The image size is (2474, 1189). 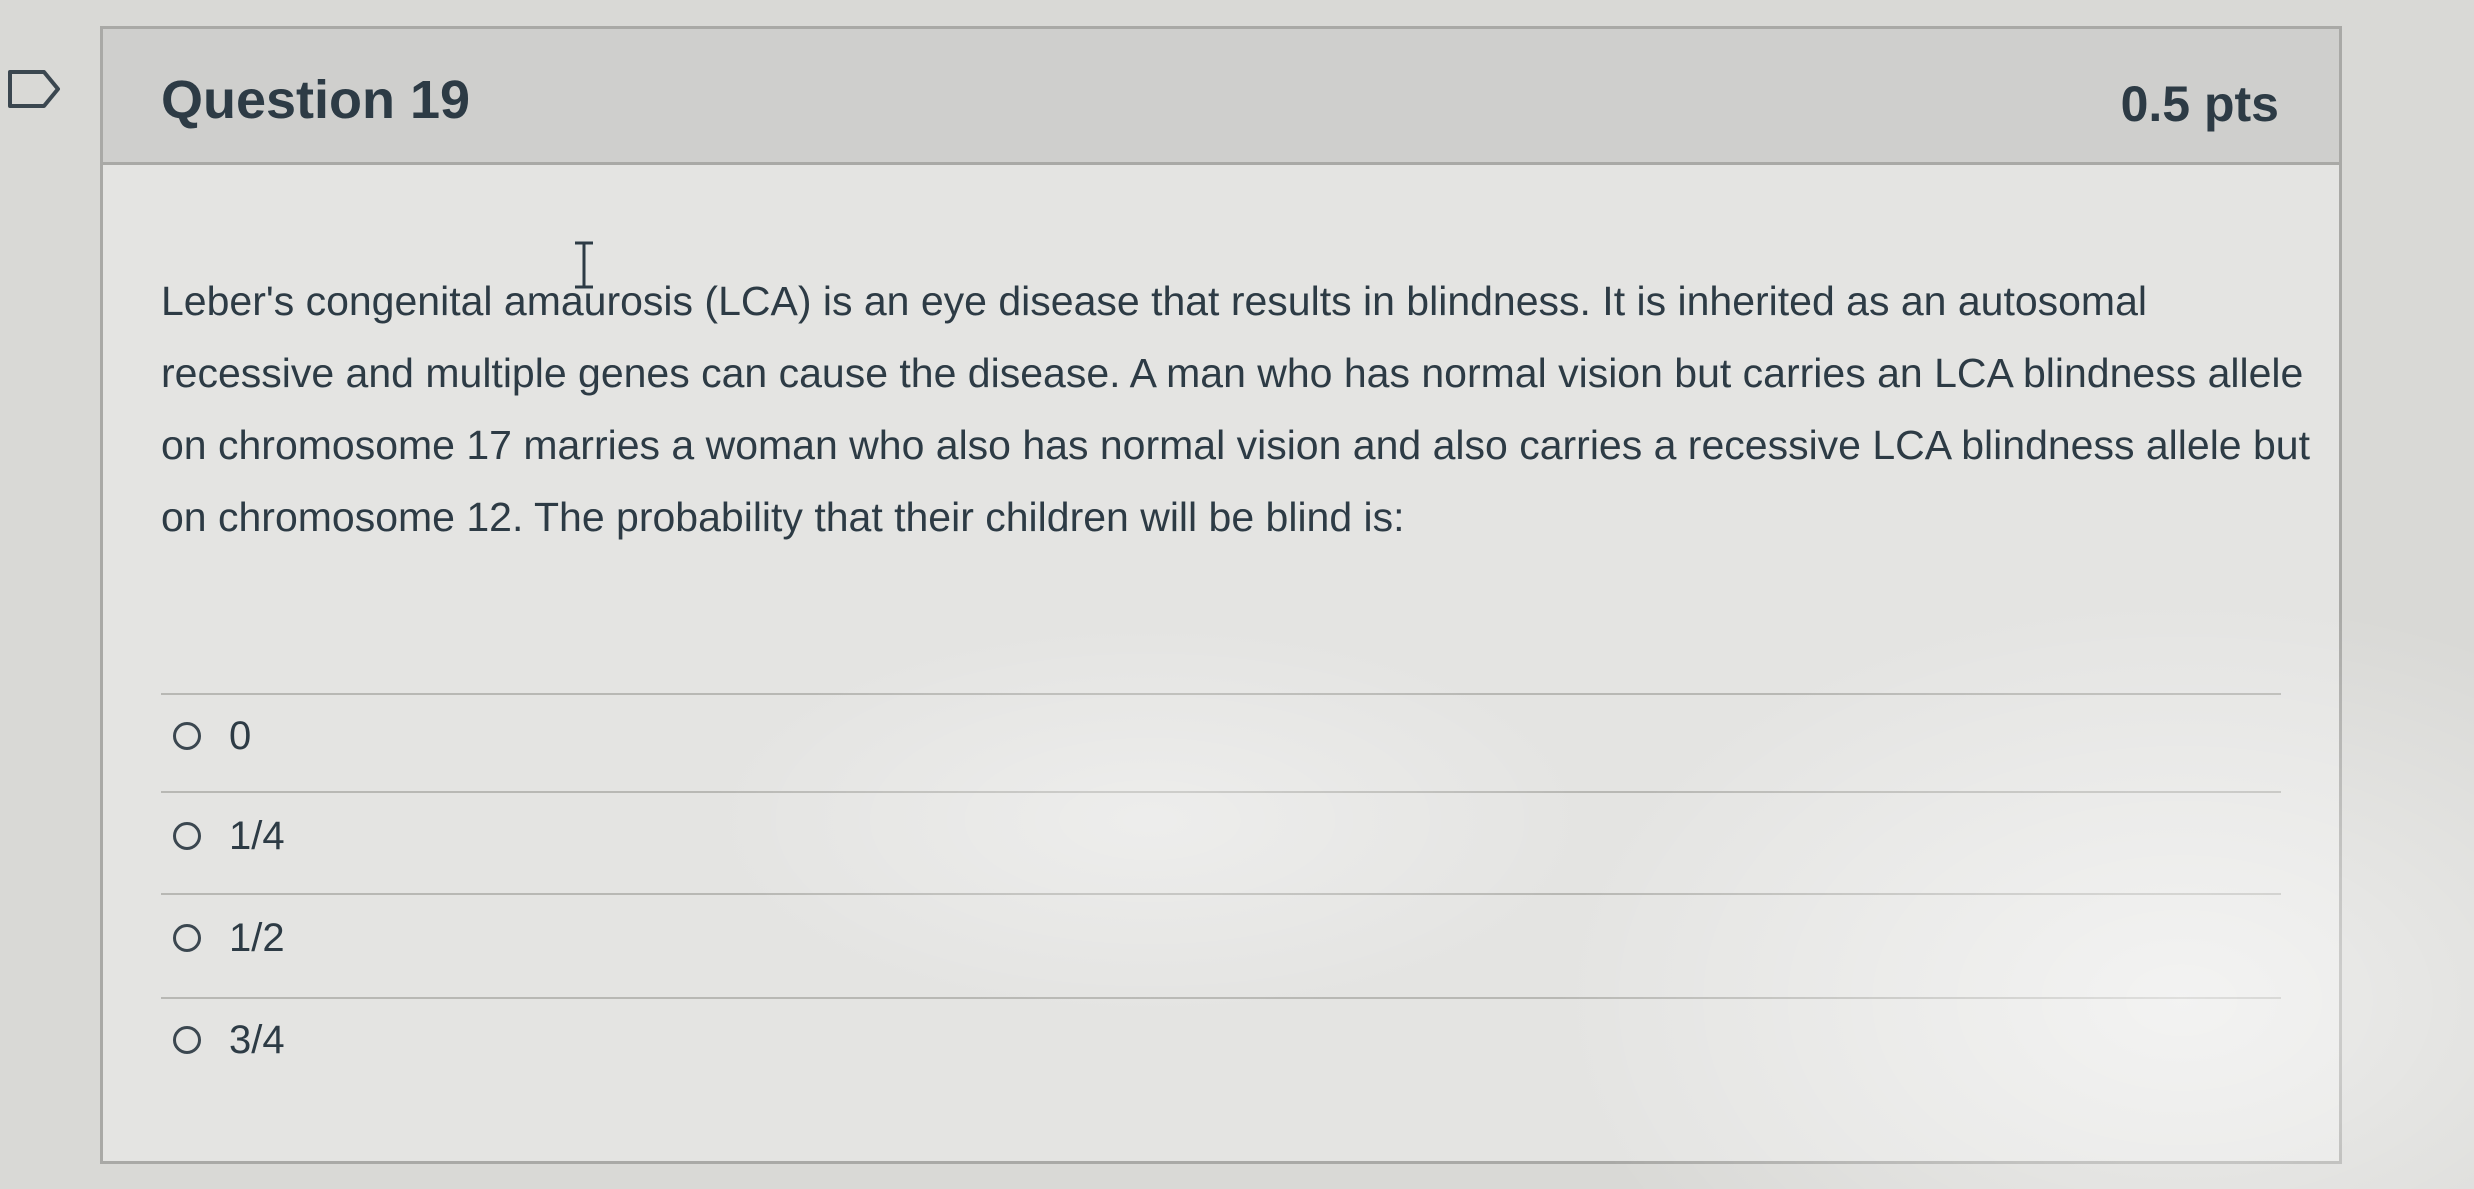 I want to click on answer-option-0: 0, so click(x=212, y=736).